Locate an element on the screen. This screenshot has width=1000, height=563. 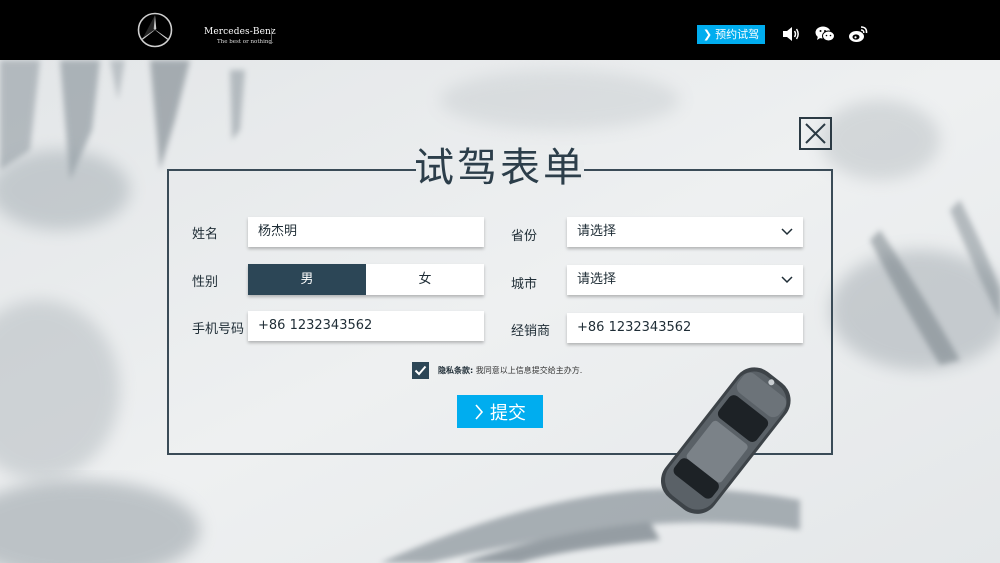
phone-value: +86 1232343562 is located at coordinates (315, 325).